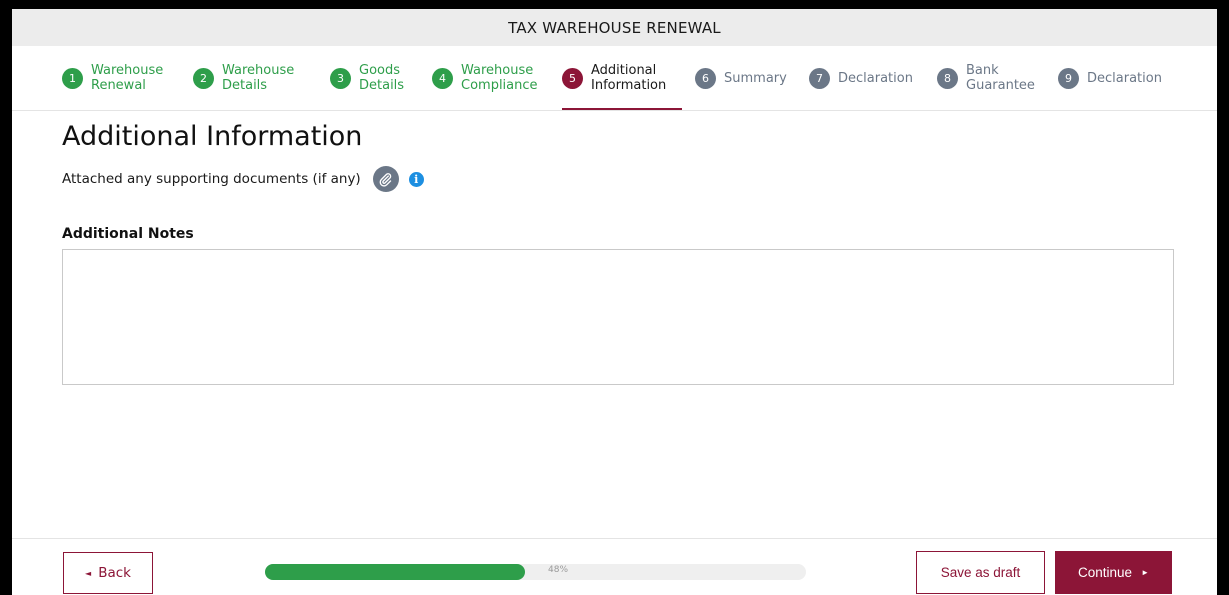 Image resolution: width=1229 pixels, height=595 pixels. Describe the element at coordinates (1068, 78) in the screenshot. I see `step-number: 9` at that location.